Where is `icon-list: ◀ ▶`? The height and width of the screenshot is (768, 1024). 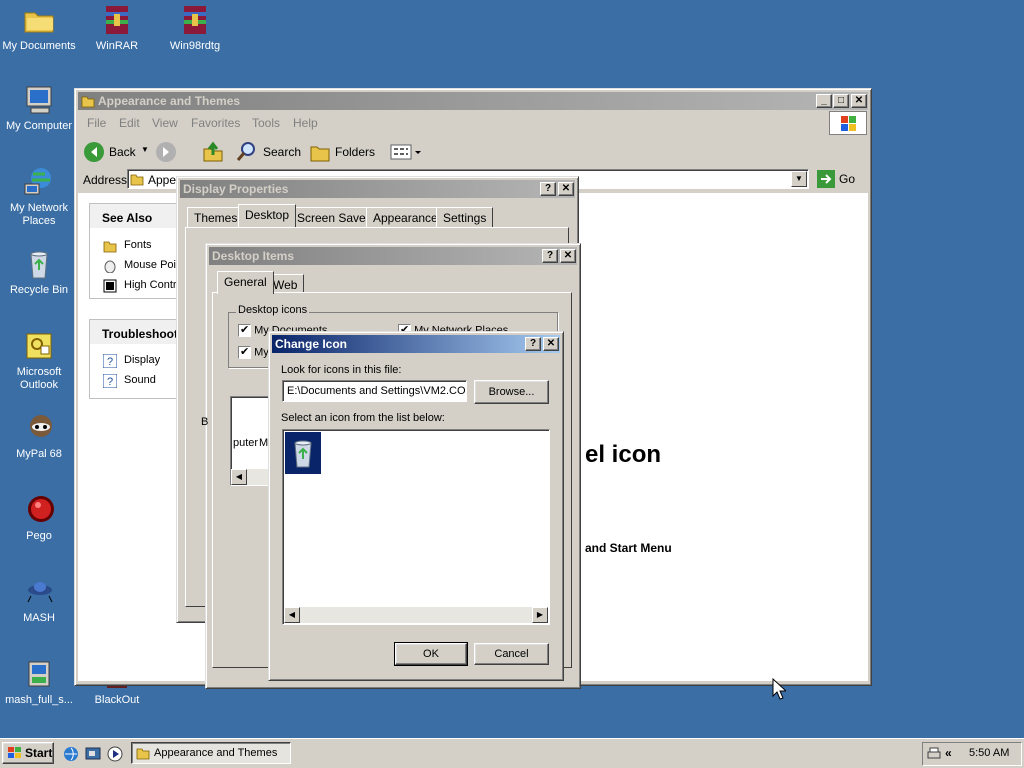
icon-list: ◀ ▶ is located at coordinates (416, 527).